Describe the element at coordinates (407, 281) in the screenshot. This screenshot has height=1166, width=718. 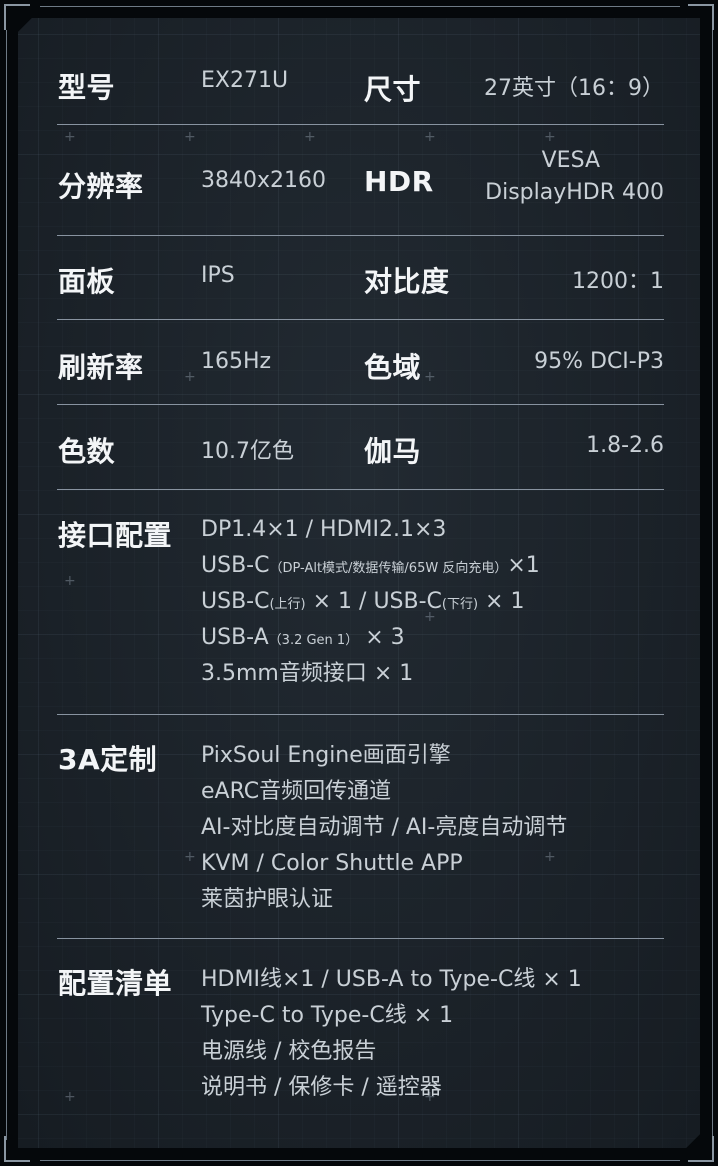
I see `contrast-label: 对比度` at that location.